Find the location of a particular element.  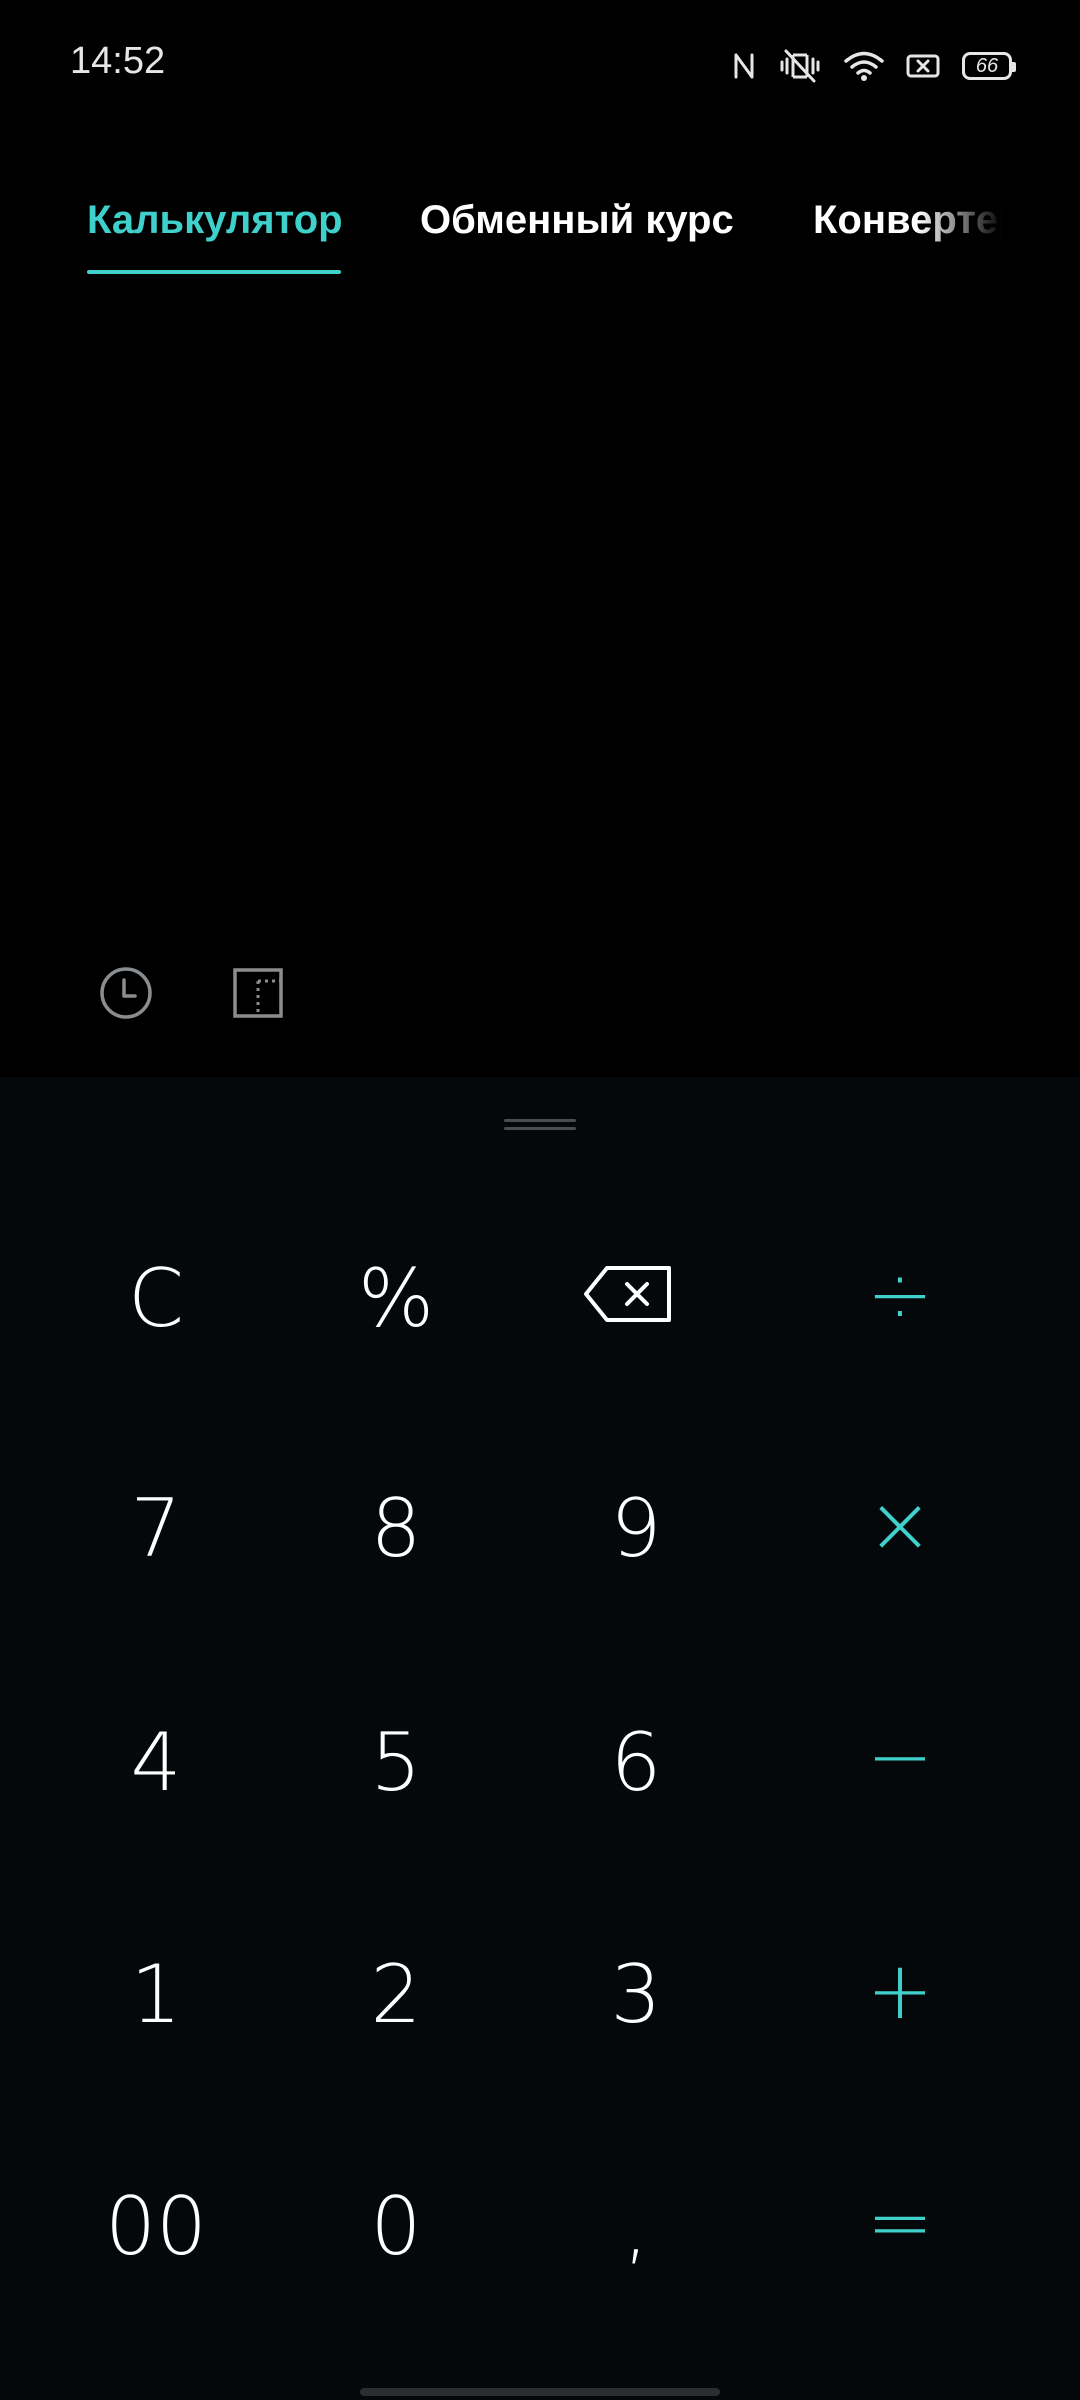

status-icons: 66 is located at coordinates (874, 66).